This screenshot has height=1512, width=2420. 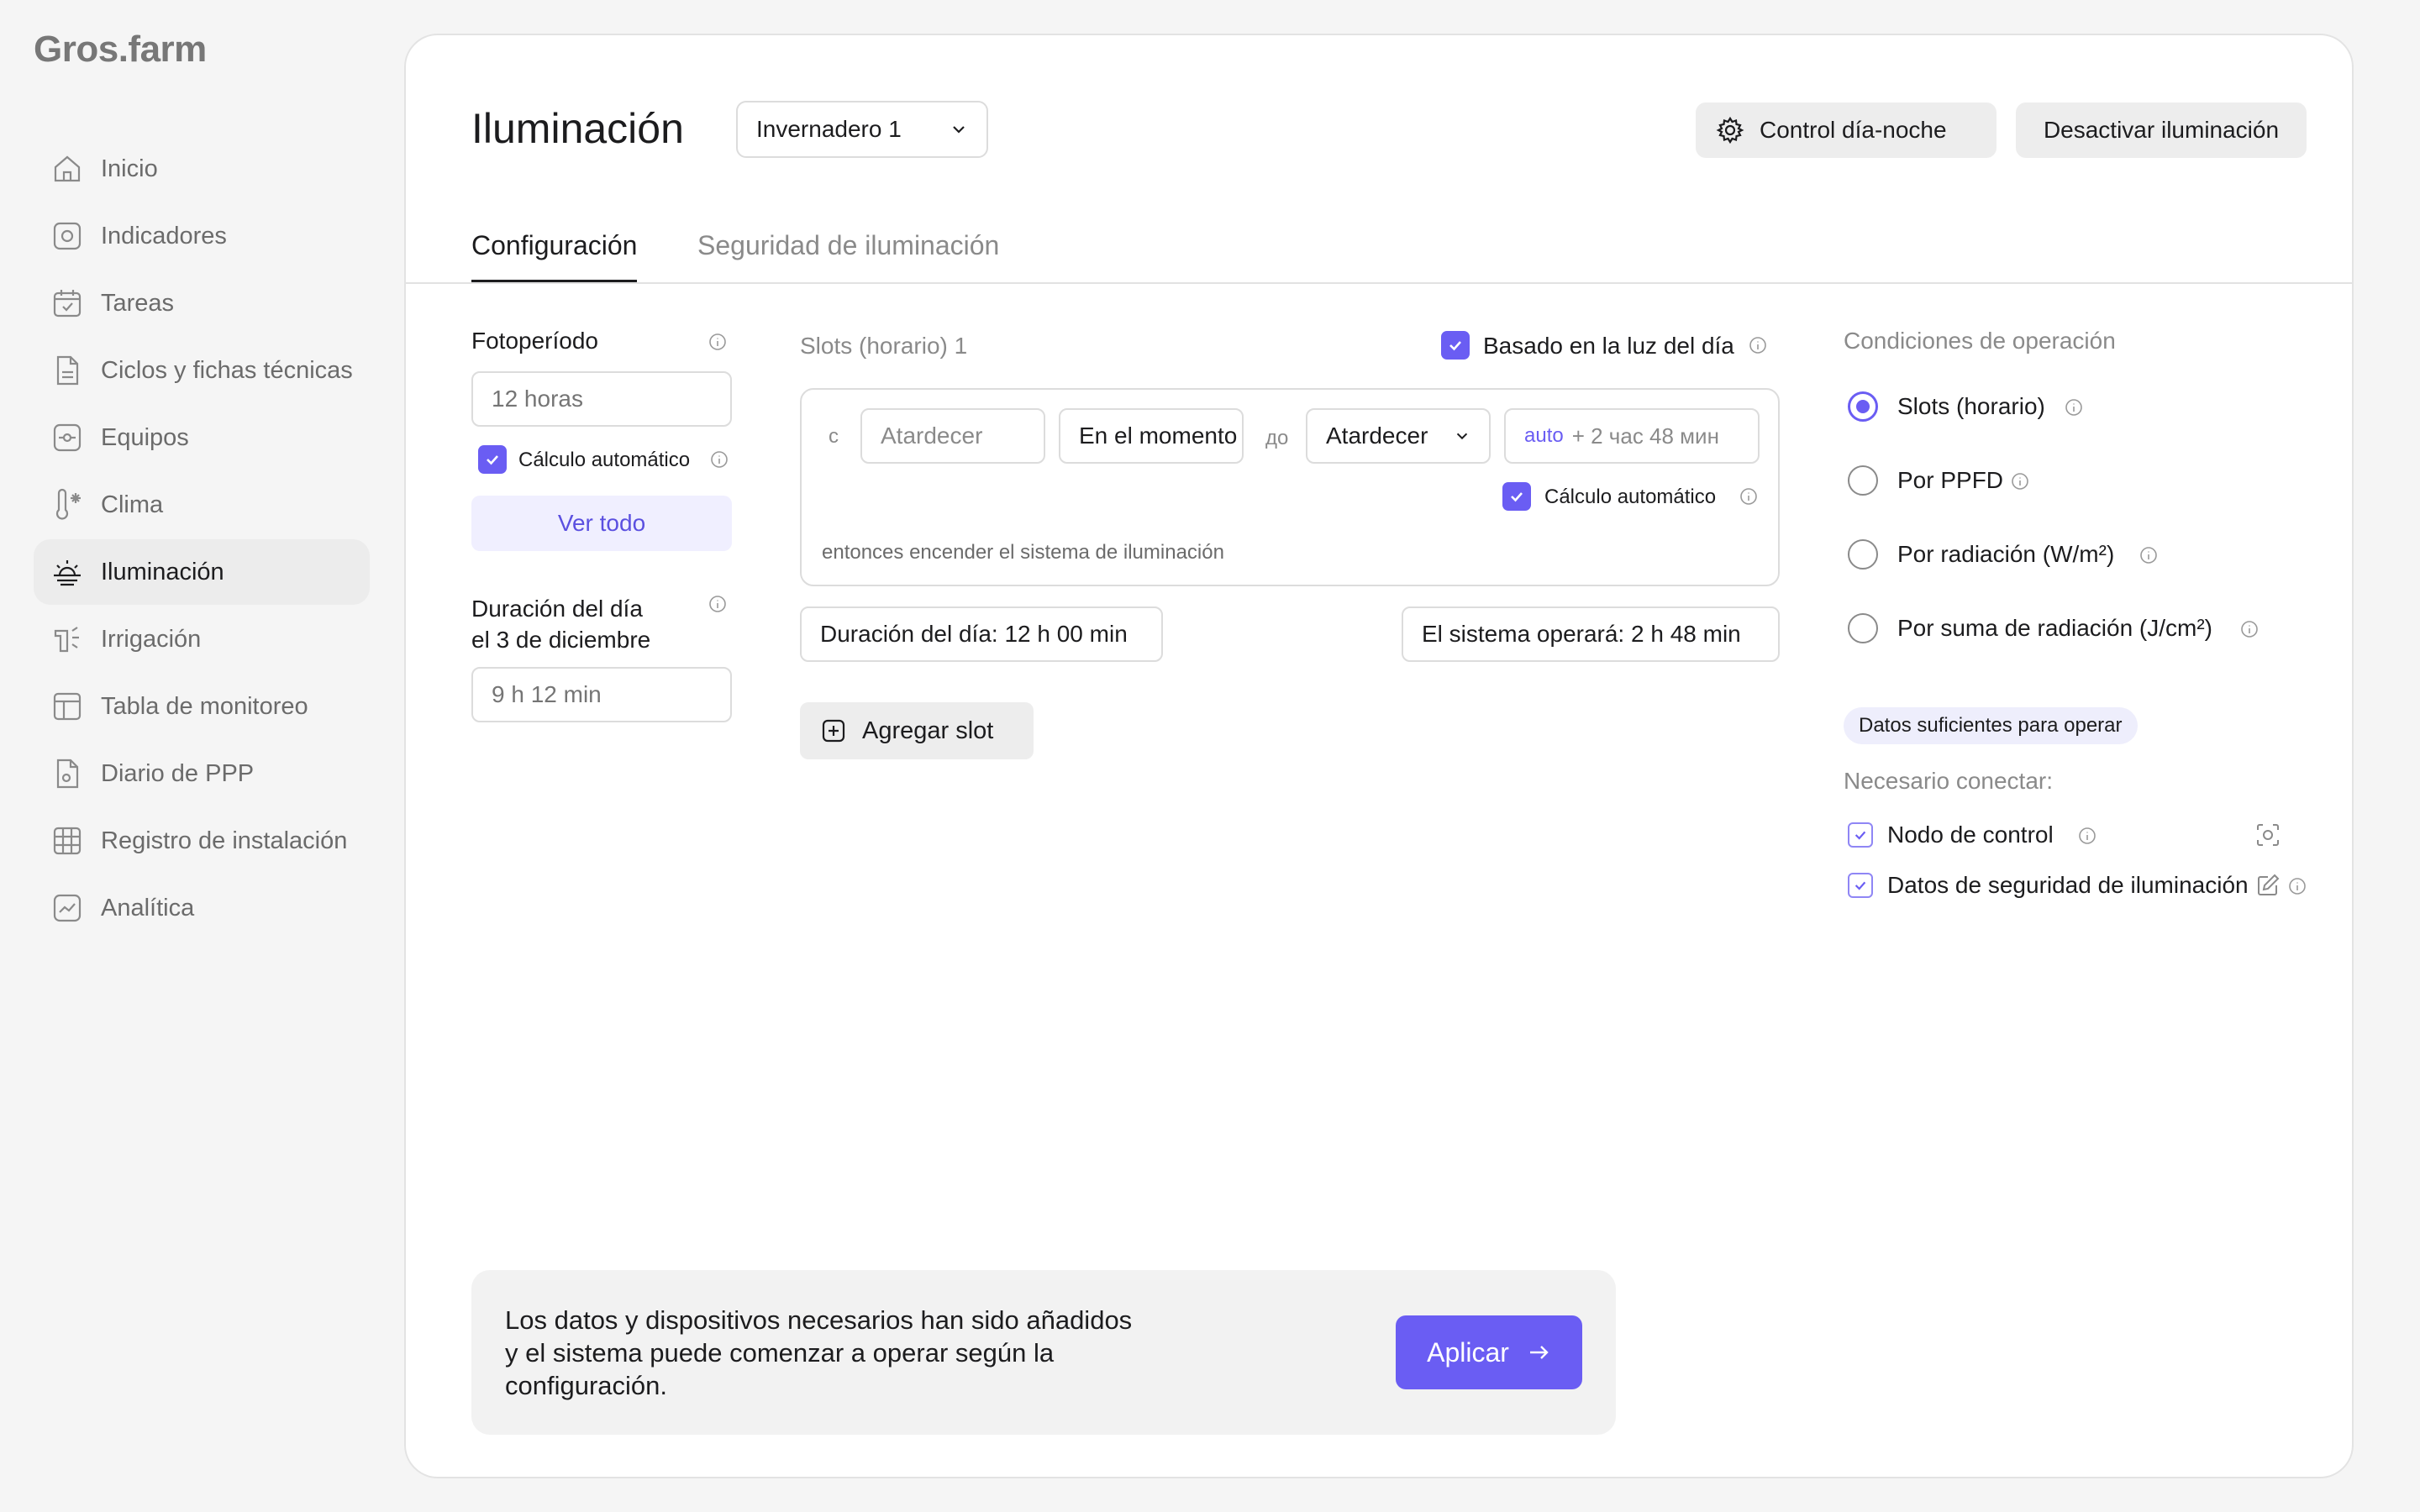 What do you see at coordinates (138, 303) in the screenshot?
I see `sidebar-item-label: Tareas` at bounding box center [138, 303].